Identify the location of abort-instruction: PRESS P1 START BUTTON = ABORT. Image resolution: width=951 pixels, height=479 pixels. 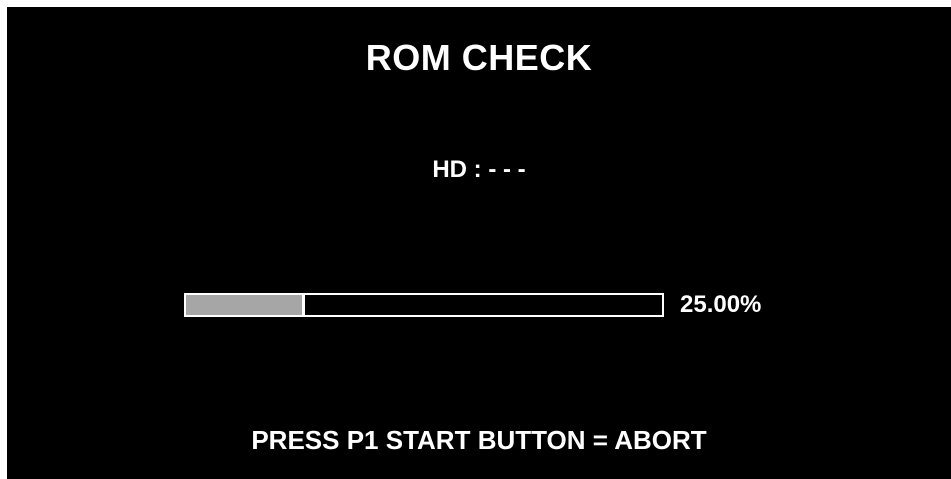
(479, 440).